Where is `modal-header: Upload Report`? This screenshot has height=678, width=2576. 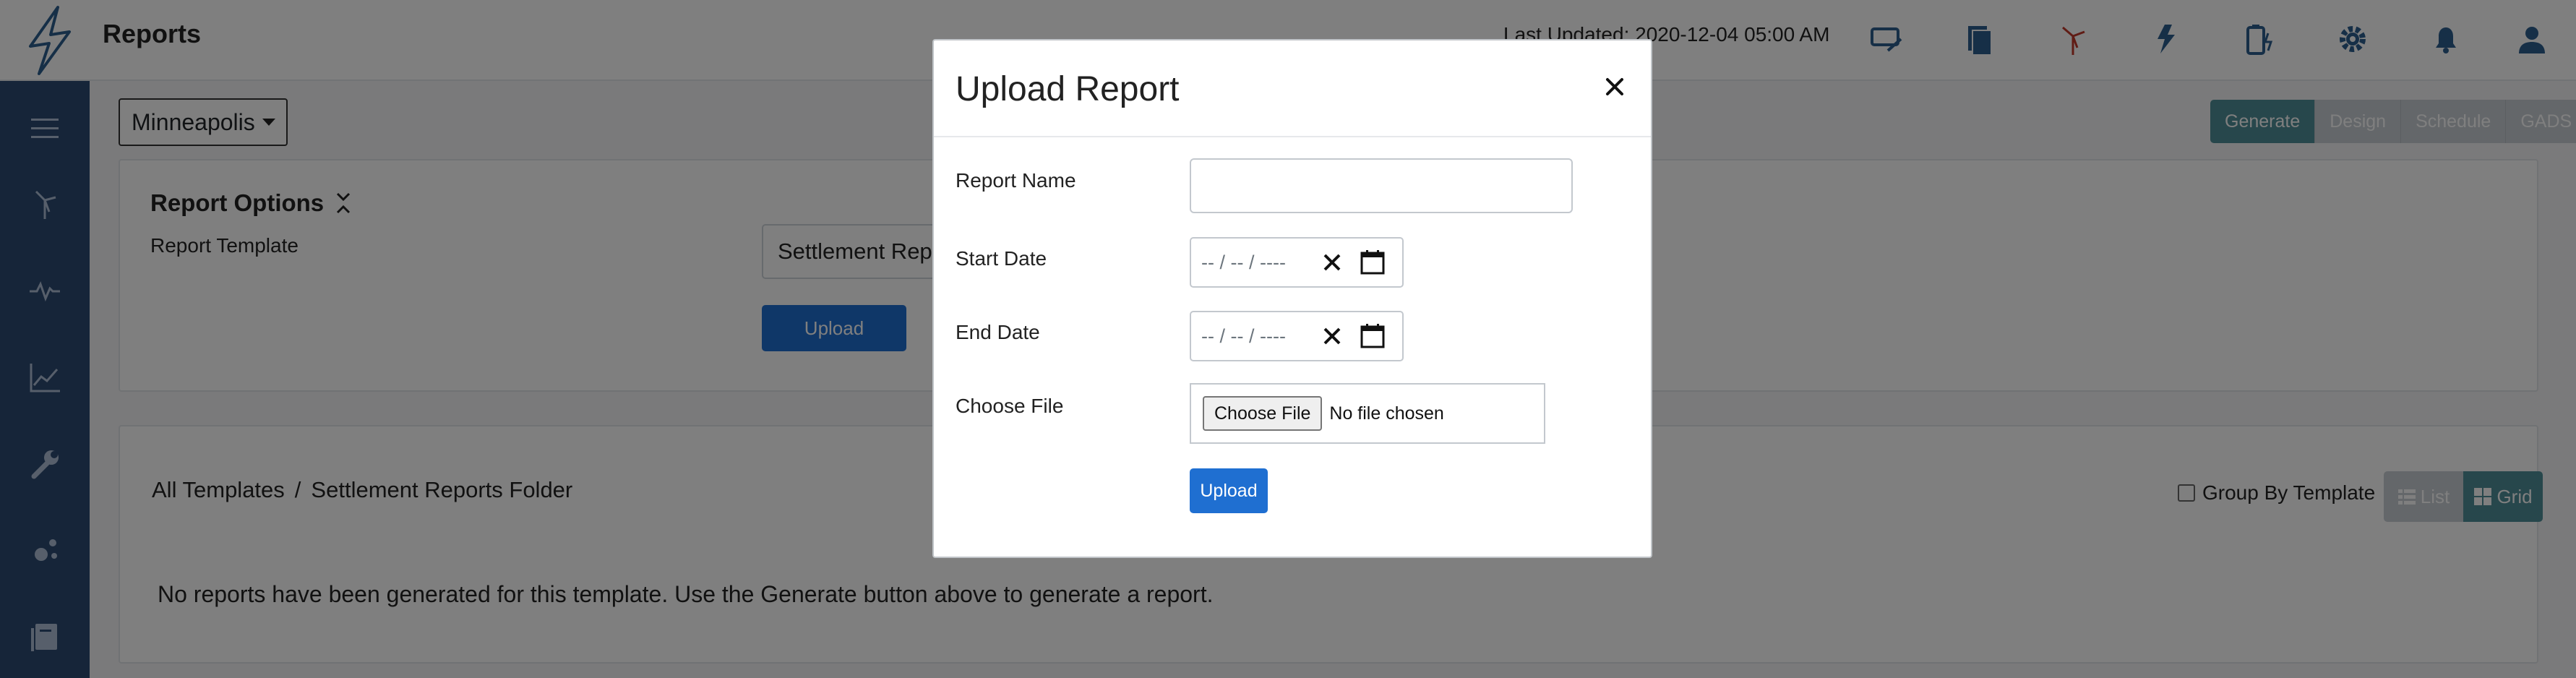 modal-header: Upload Report is located at coordinates (1293, 88).